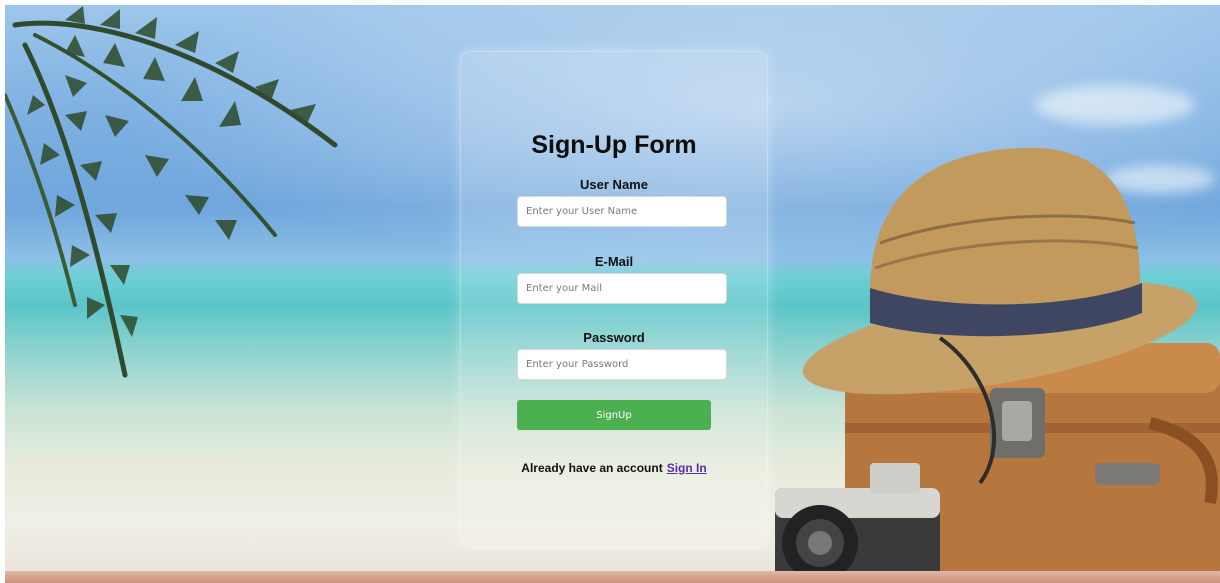 The width and height of the screenshot is (1220, 583). What do you see at coordinates (687, 468) in the screenshot?
I see `signin-link: Sign In` at bounding box center [687, 468].